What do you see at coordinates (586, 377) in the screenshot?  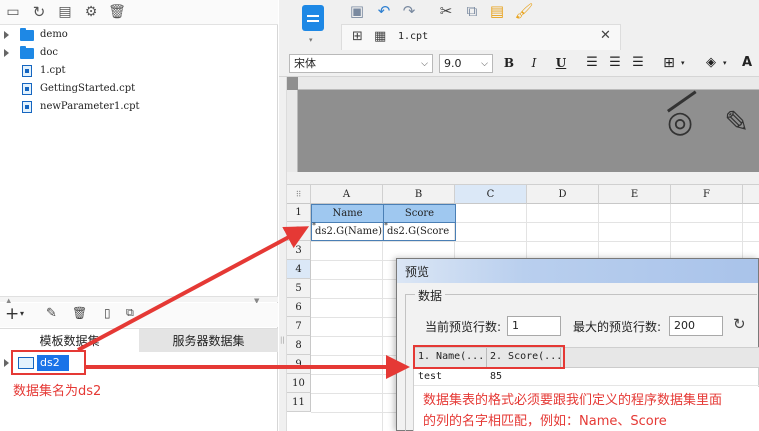 I see `table-row: test 85` at bounding box center [586, 377].